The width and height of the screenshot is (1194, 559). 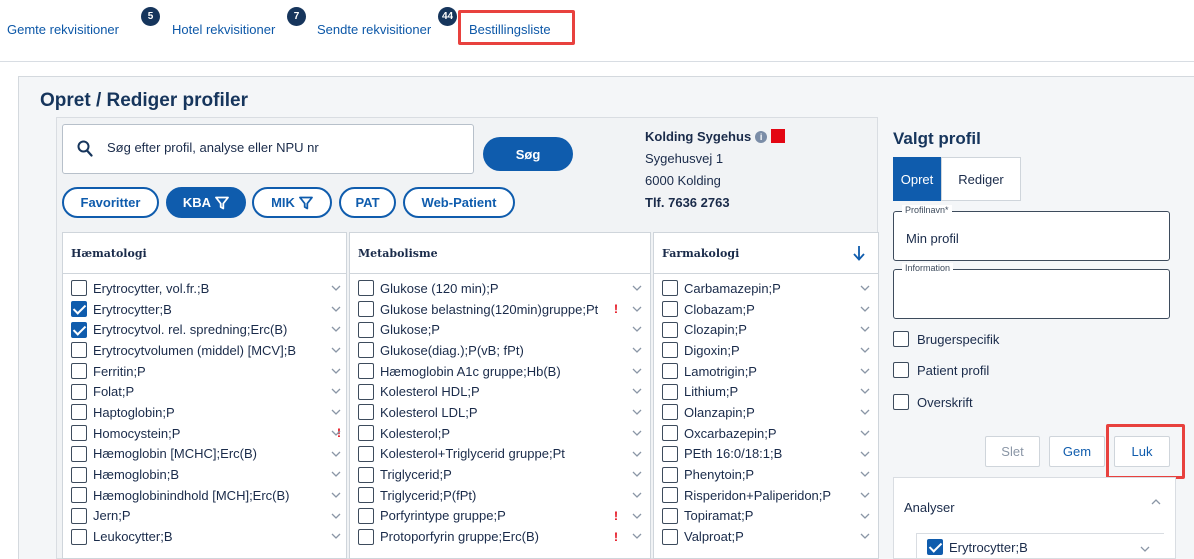 I want to click on analysis-row: Clozapin;P, so click(x=766, y=329).